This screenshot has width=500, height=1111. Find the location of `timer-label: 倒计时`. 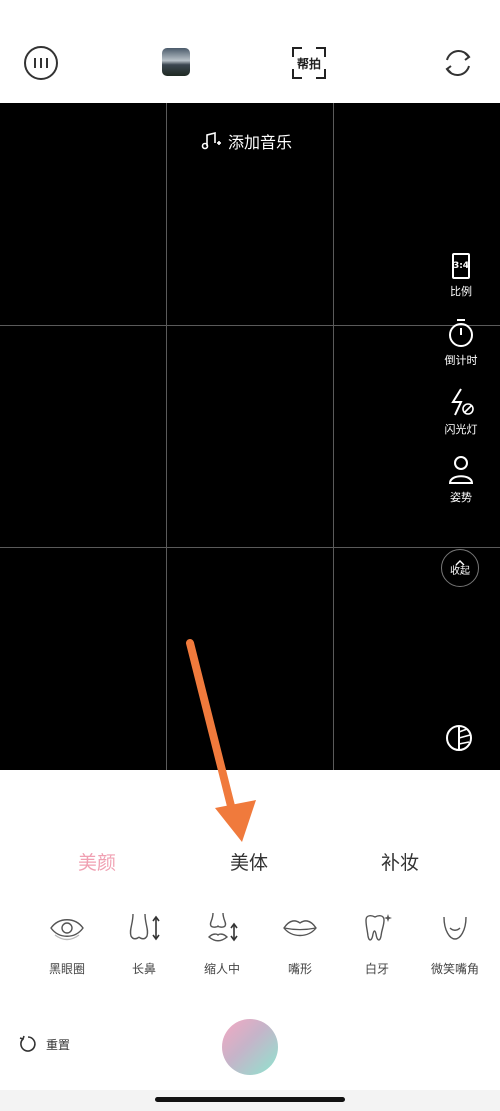

timer-label: 倒计时 is located at coordinates (461, 360).